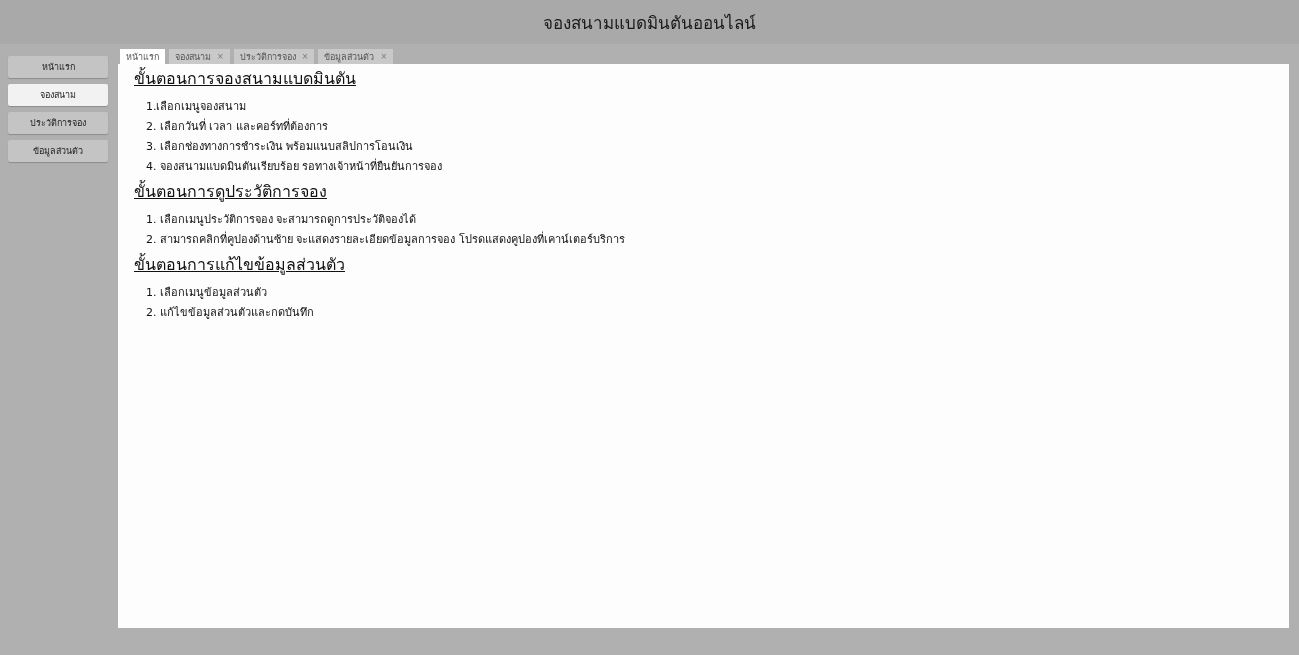 Image resolution: width=1299 pixels, height=655 pixels. Describe the element at coordinates (295, 166) in the screenshot. I see `step-text: 4. จองสนามแบดมินตันเรียบร้อย รอทางเจ้าหน้าที่ยืนยันการจอง` at that location.